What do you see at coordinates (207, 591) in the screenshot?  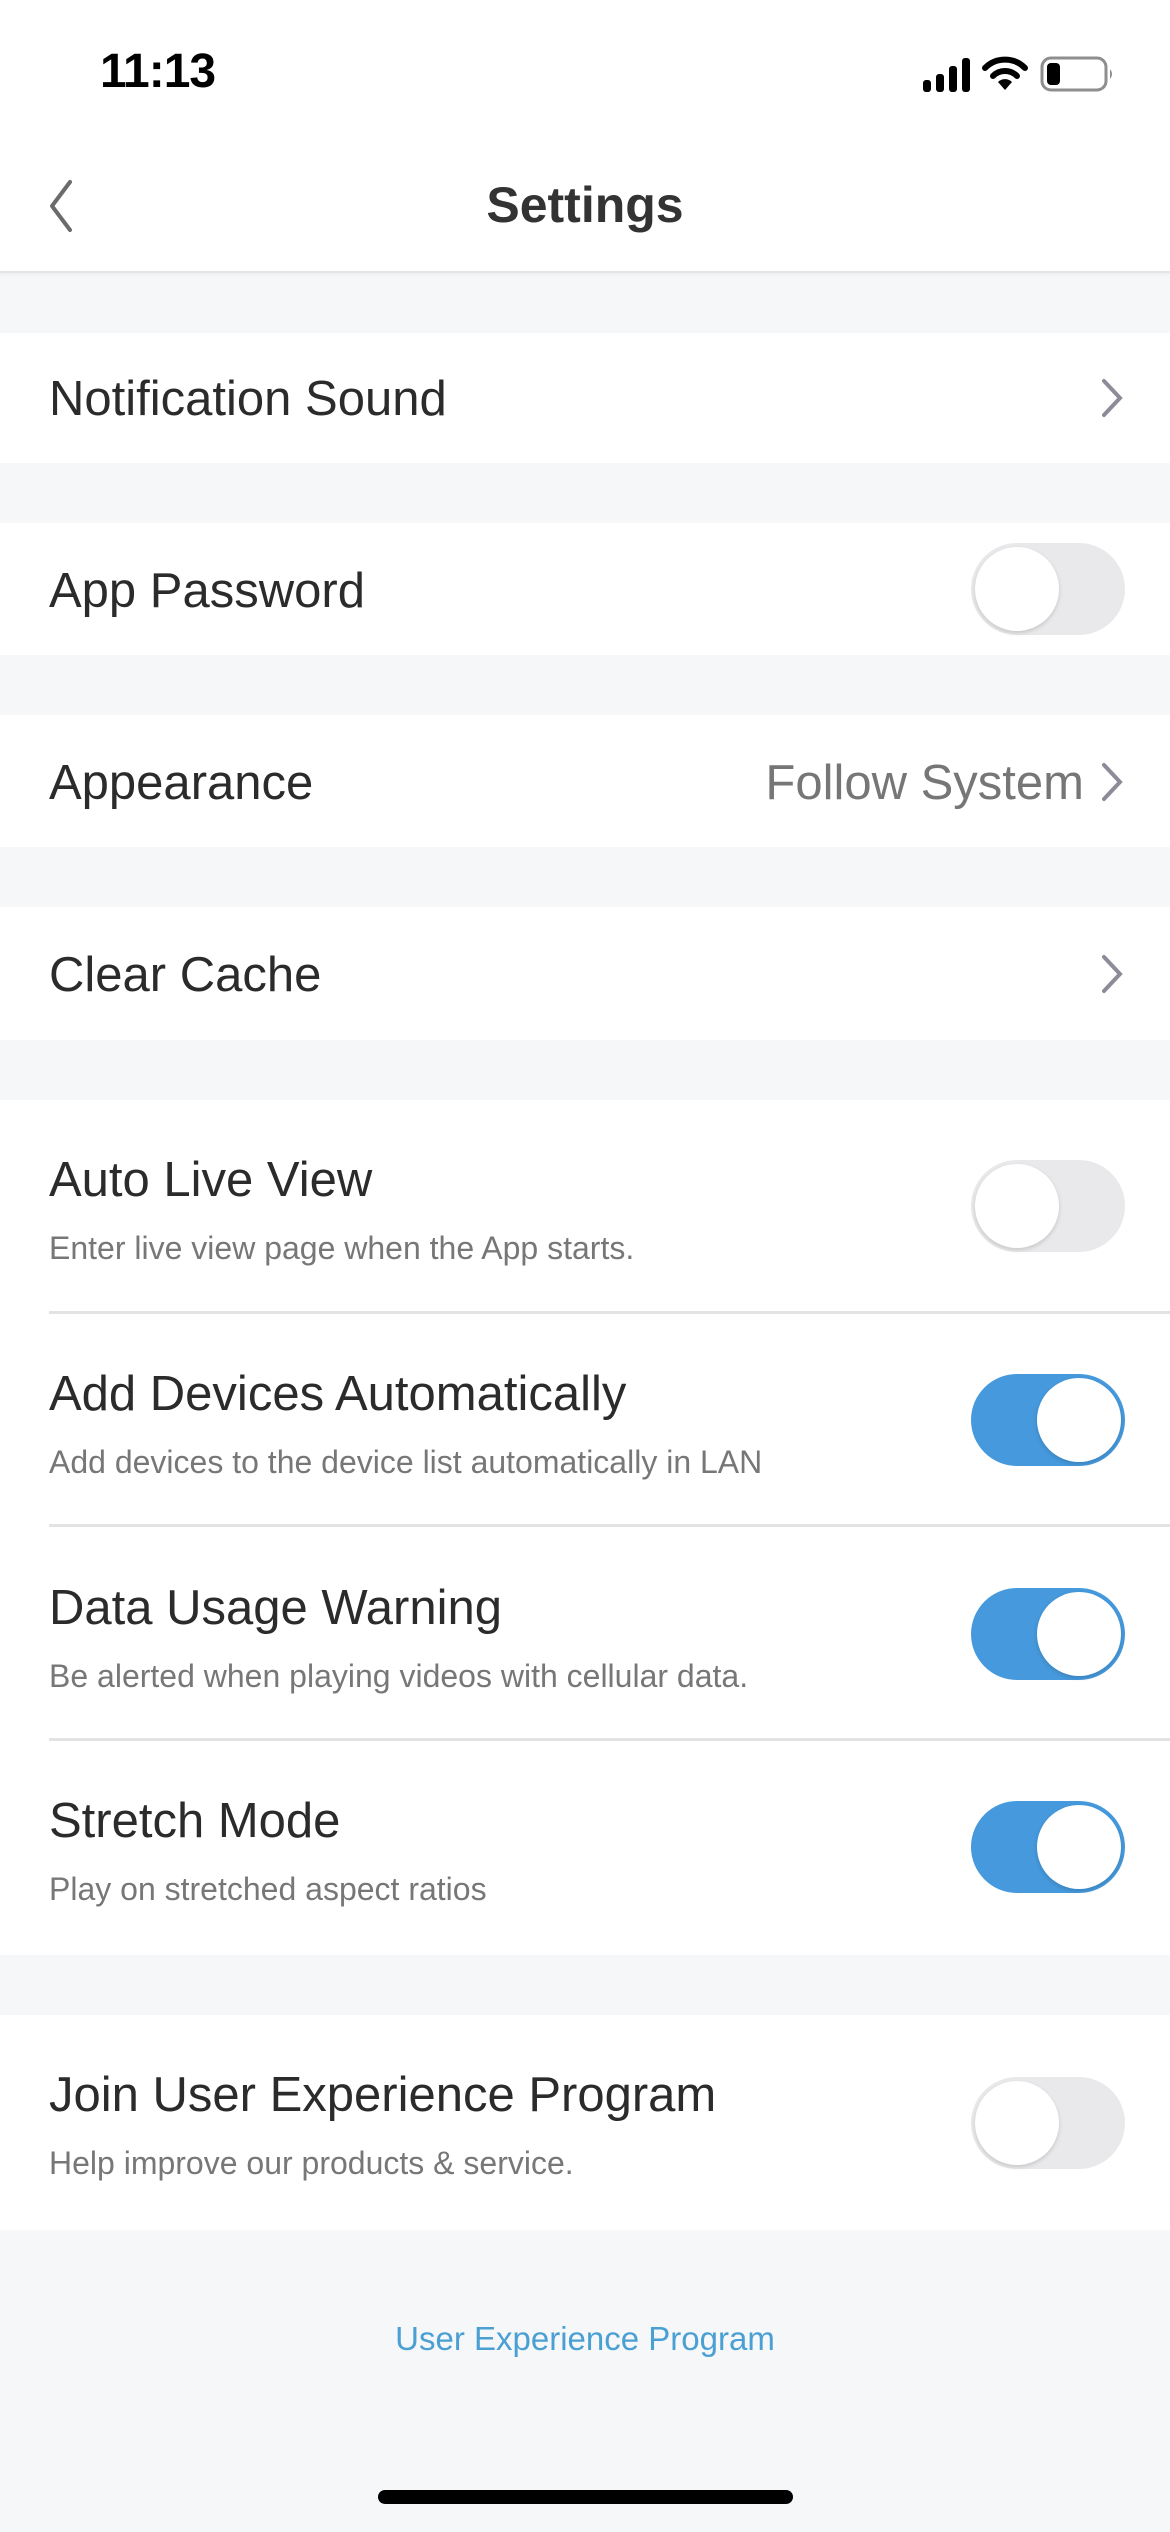 I see `row-label: App Password` at bounding box center [207, 591].